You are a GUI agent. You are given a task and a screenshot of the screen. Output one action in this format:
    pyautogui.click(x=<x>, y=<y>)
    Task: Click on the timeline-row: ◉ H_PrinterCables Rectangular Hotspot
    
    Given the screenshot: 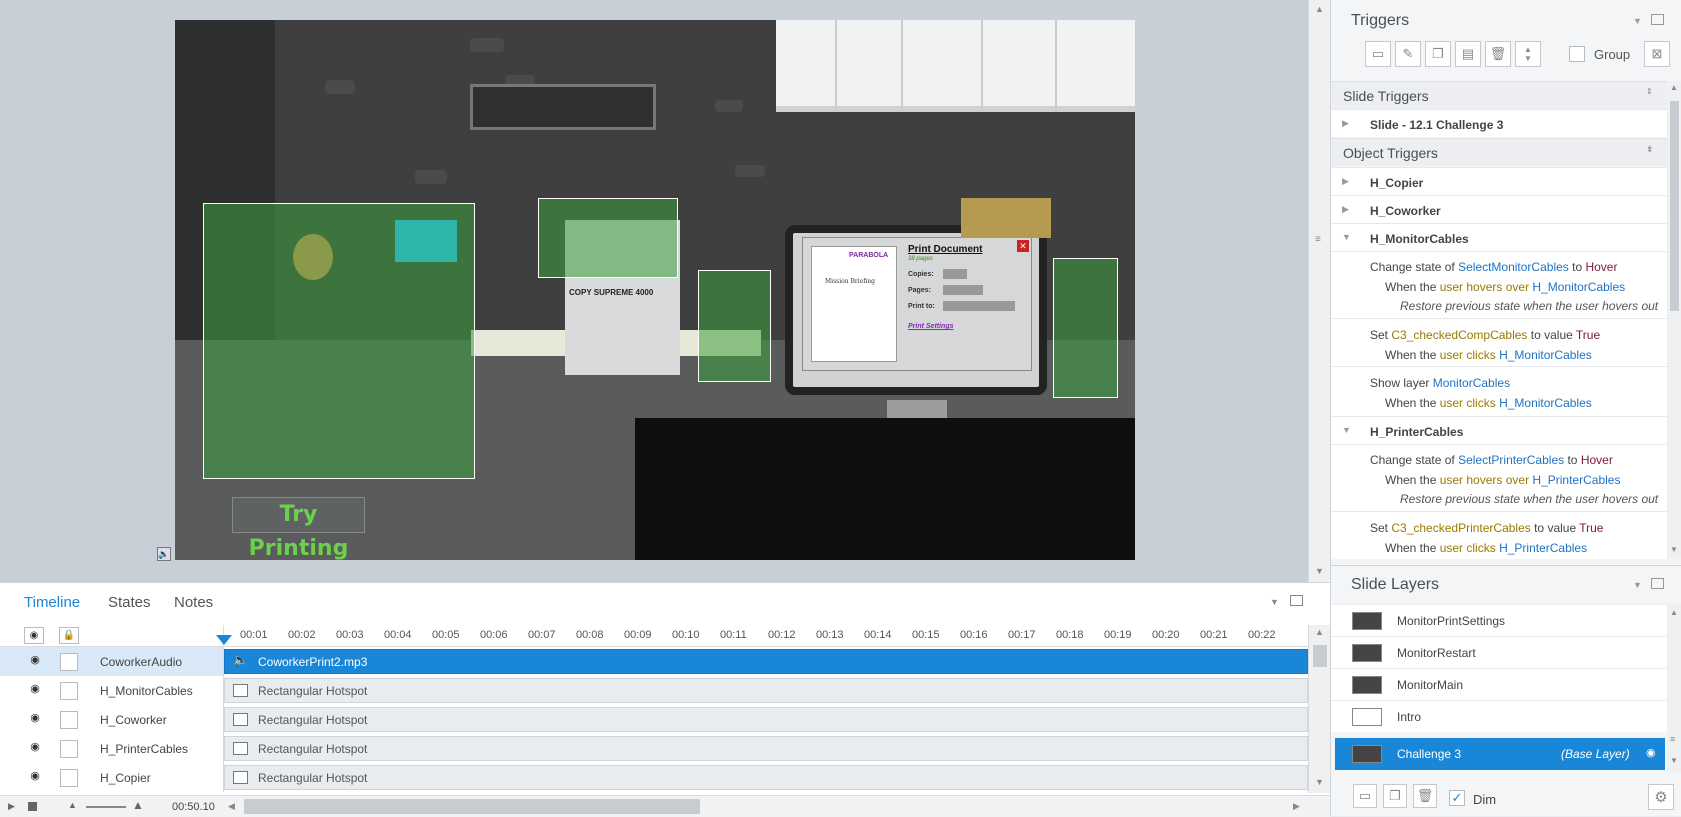 What is the action you would take?
    pyautogui.click(x=654, y=748)
    